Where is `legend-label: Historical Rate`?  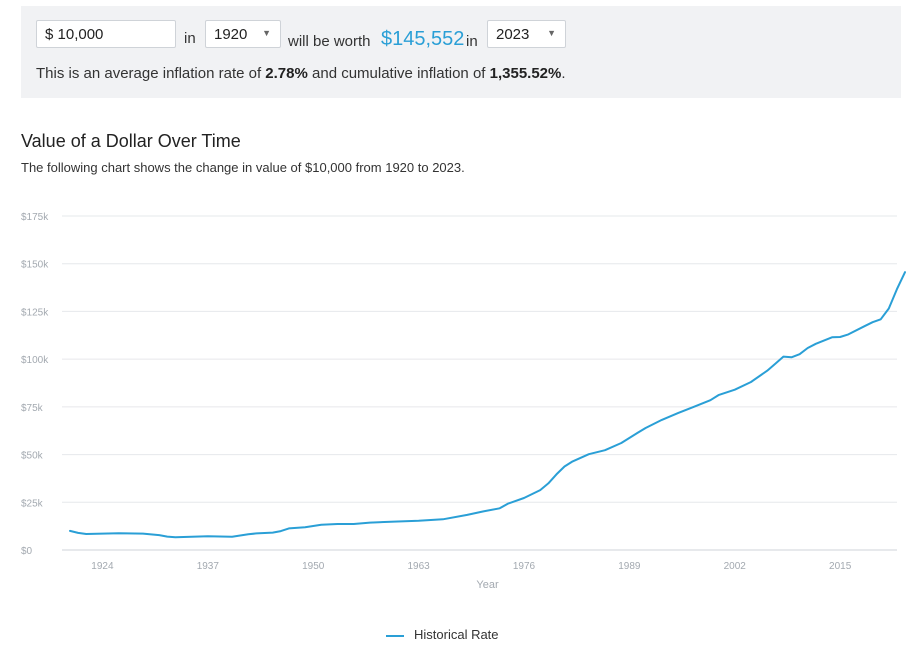 legend-label: Historical Rate is located at coordinates (456, 634).